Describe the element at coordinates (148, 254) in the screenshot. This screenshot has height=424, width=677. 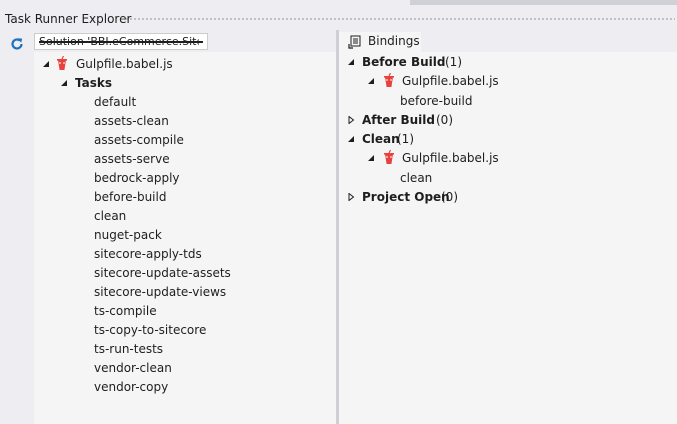
I see `task-label: sitecore-apply-tds` at that location.